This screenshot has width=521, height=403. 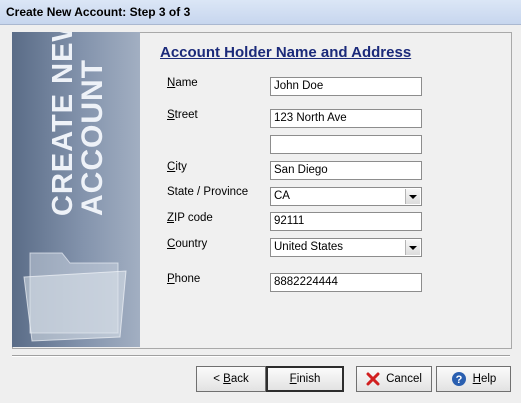 I want to click on state-selected-value: CA, so click(x=282, y=196).